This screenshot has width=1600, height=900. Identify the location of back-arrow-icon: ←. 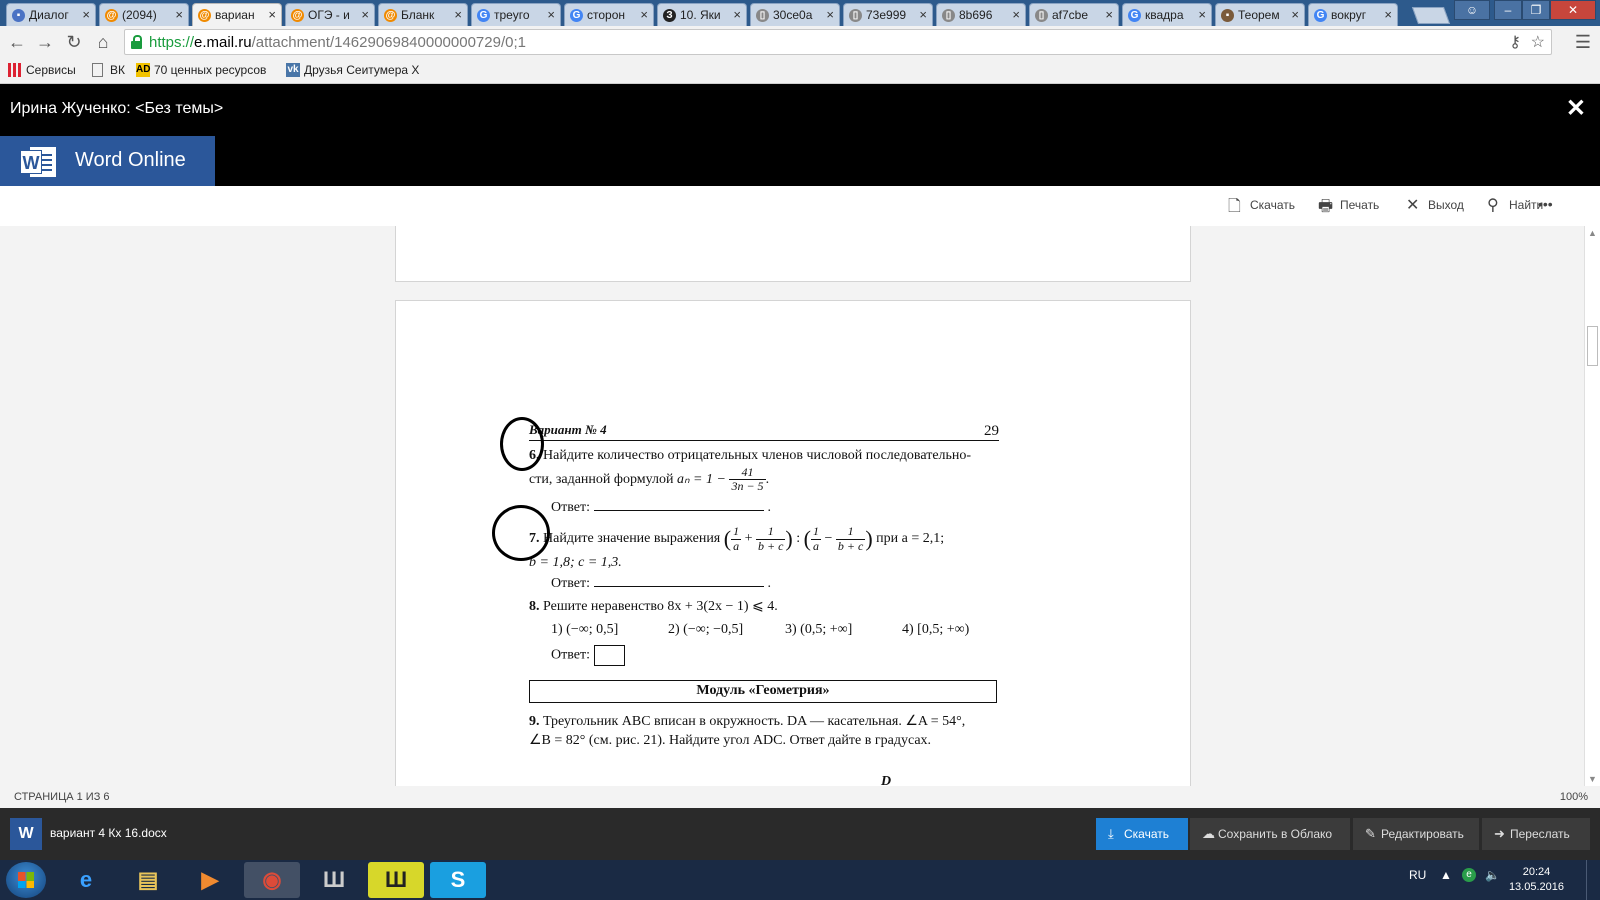
(17, 42).